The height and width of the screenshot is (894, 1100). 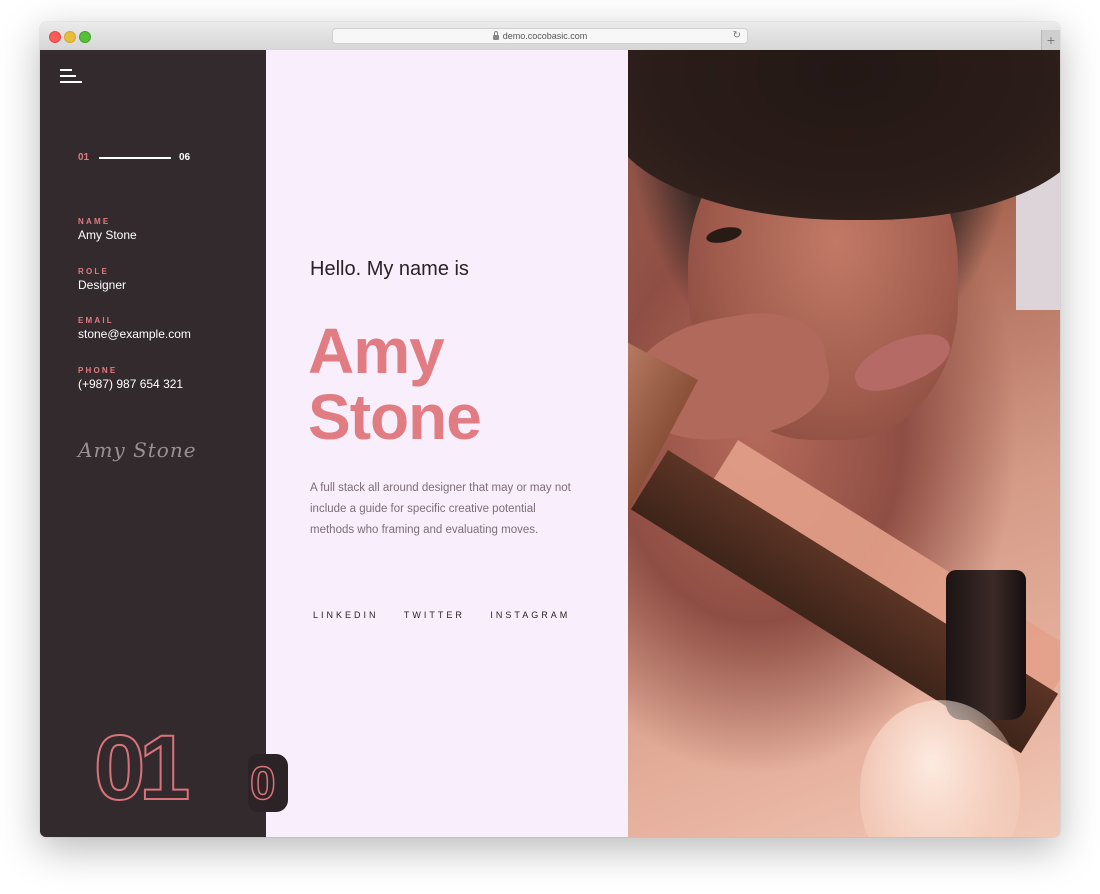 I want to click on reload-icon: ↻, so click(x=737, y=36).